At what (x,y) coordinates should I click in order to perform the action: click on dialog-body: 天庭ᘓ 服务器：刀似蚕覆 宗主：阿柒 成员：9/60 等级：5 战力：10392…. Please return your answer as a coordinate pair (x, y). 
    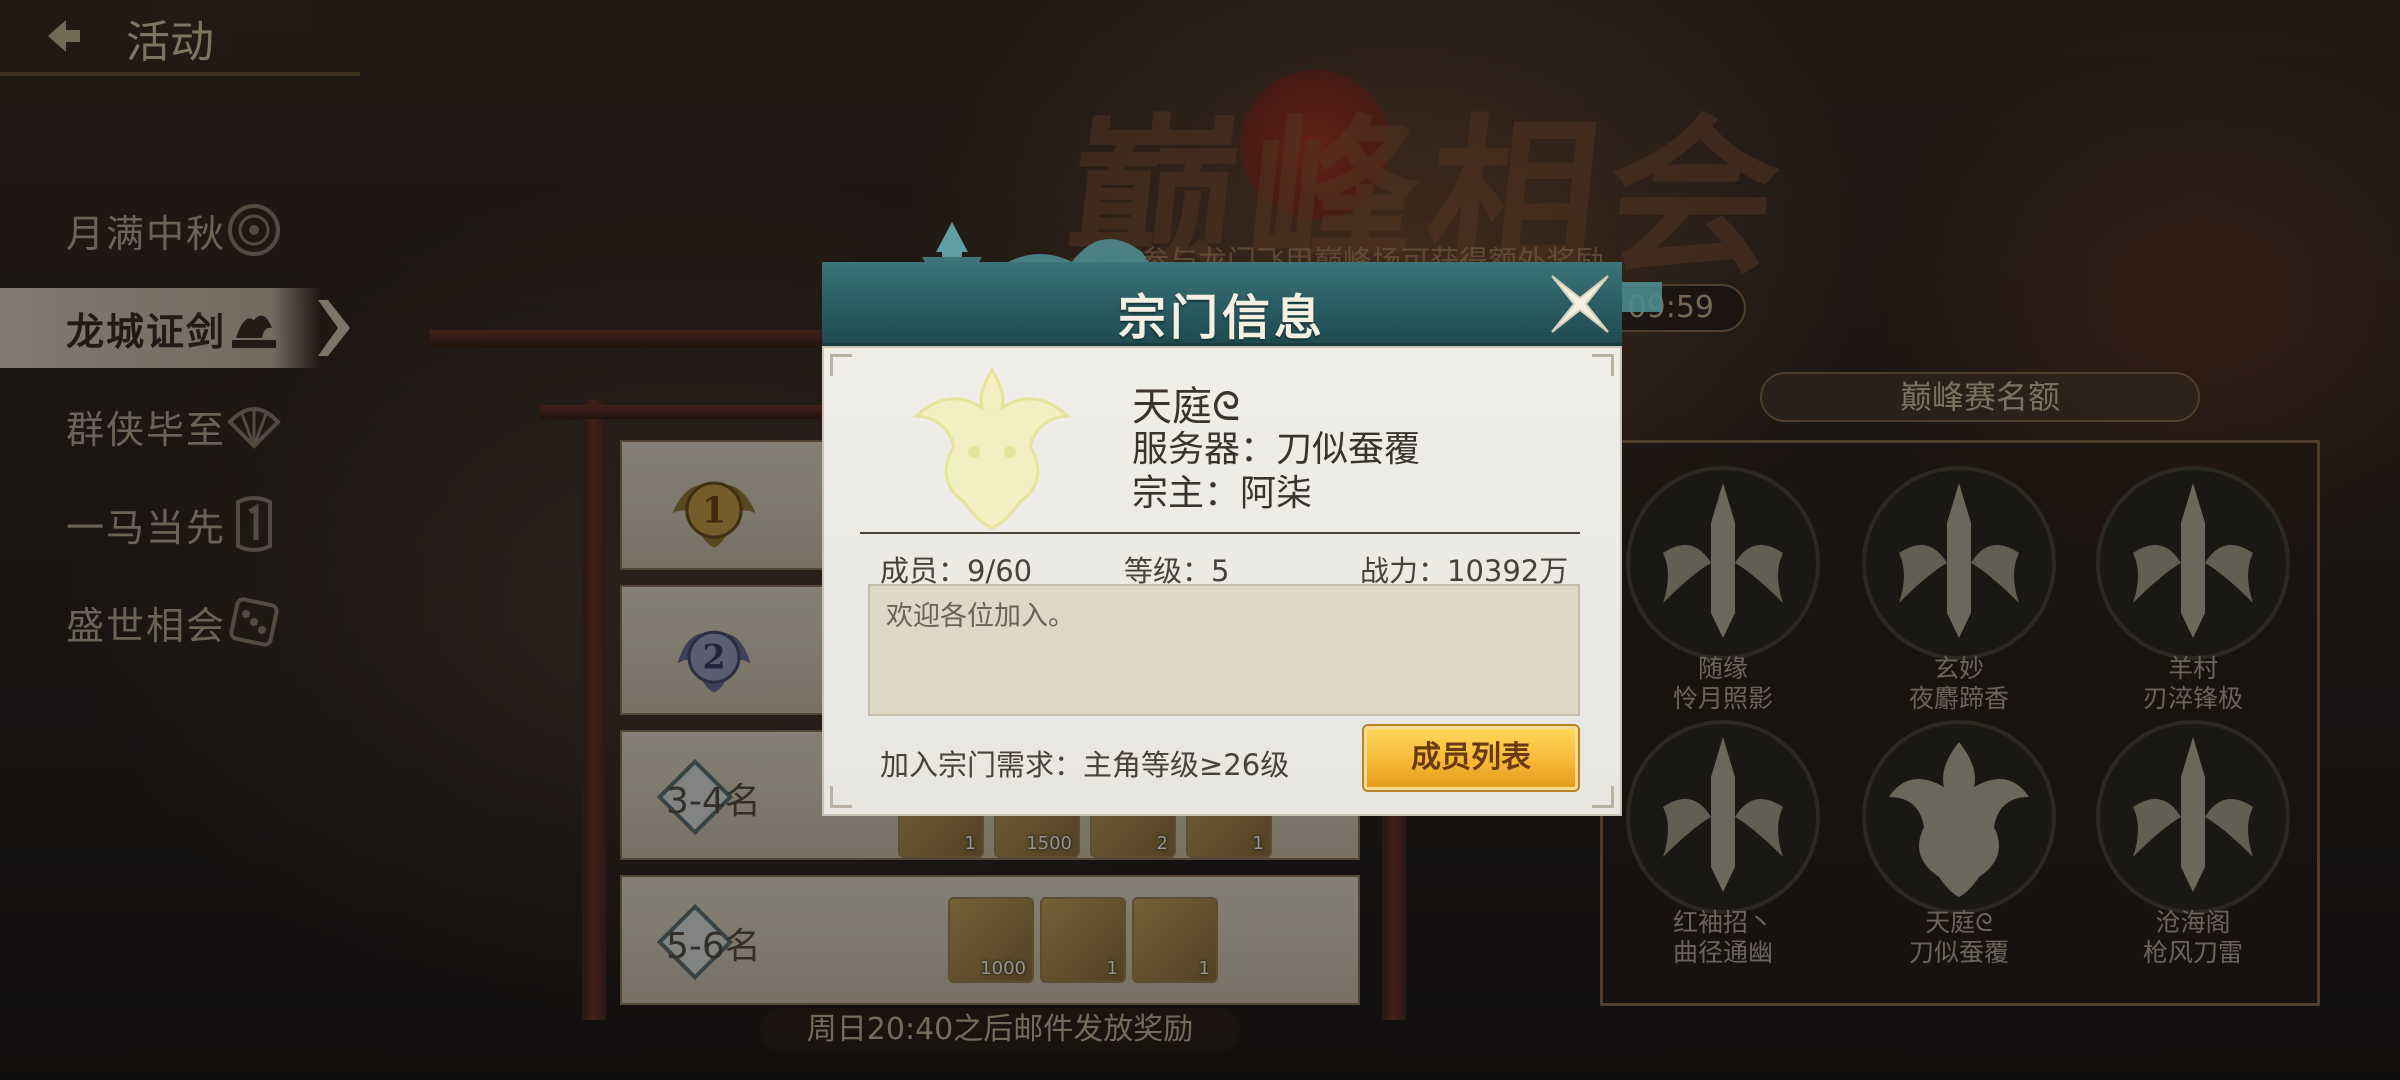
    Looking at the image, I should click on (1222, 581).